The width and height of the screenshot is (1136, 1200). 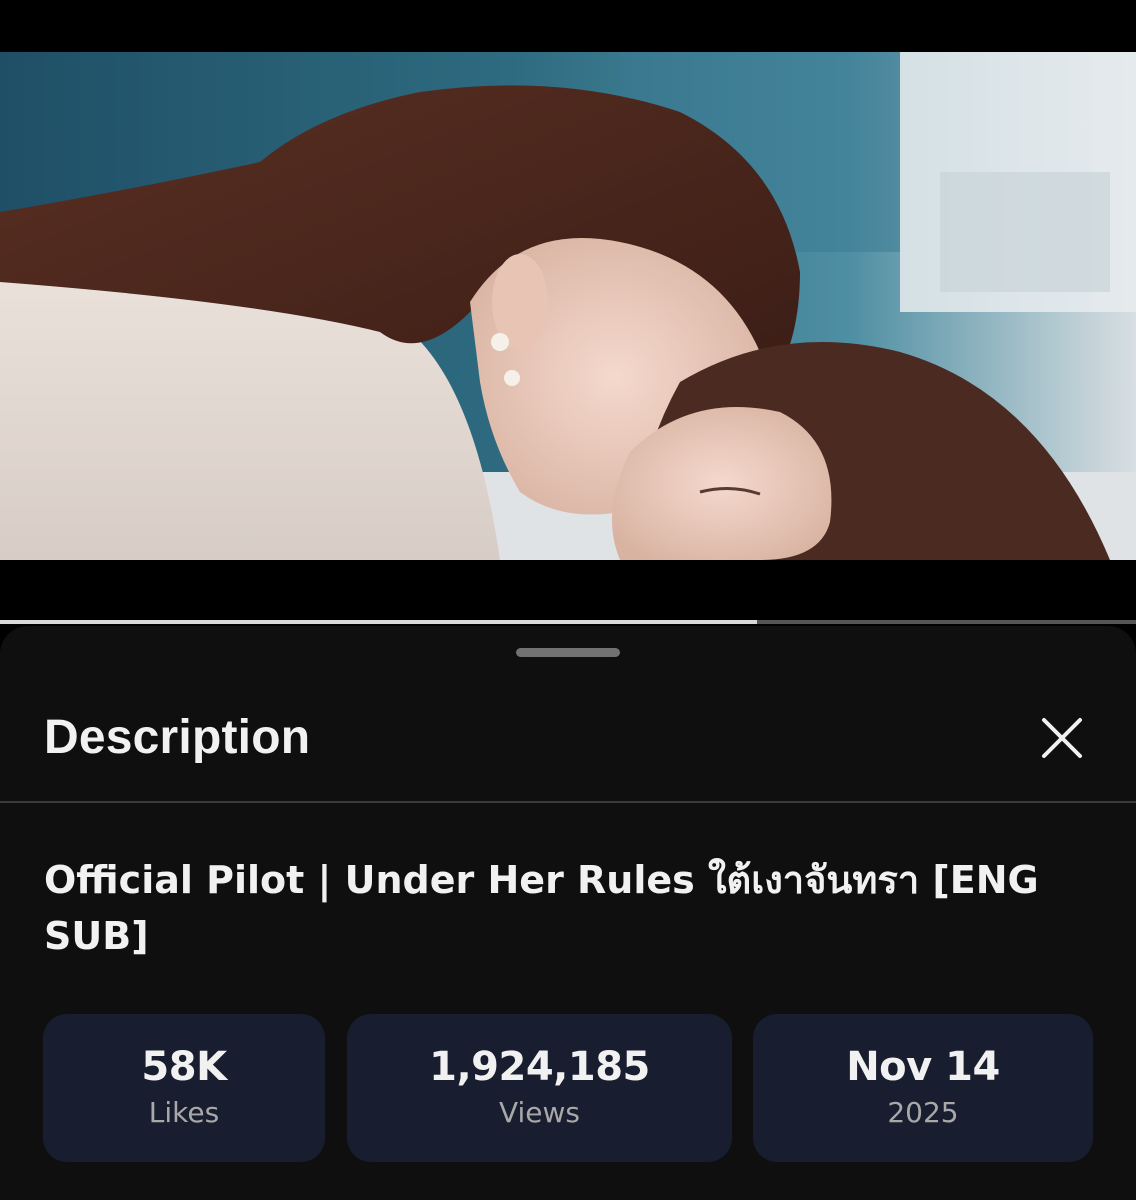 I want to click on likes-count: 58K, so click(x=184, y=1067).